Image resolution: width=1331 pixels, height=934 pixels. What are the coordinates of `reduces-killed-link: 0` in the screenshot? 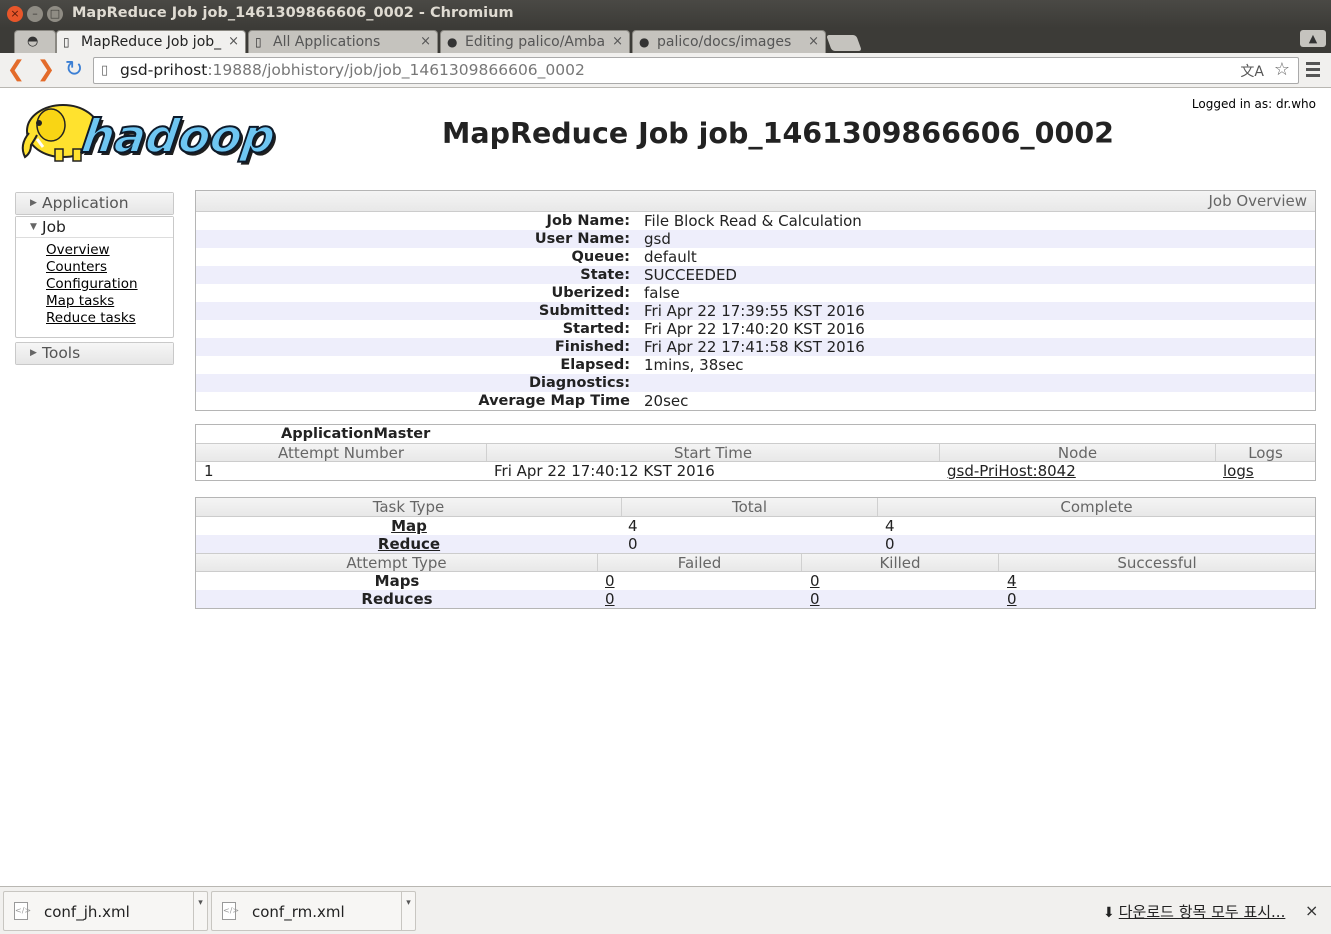 It's located at (815, 599).